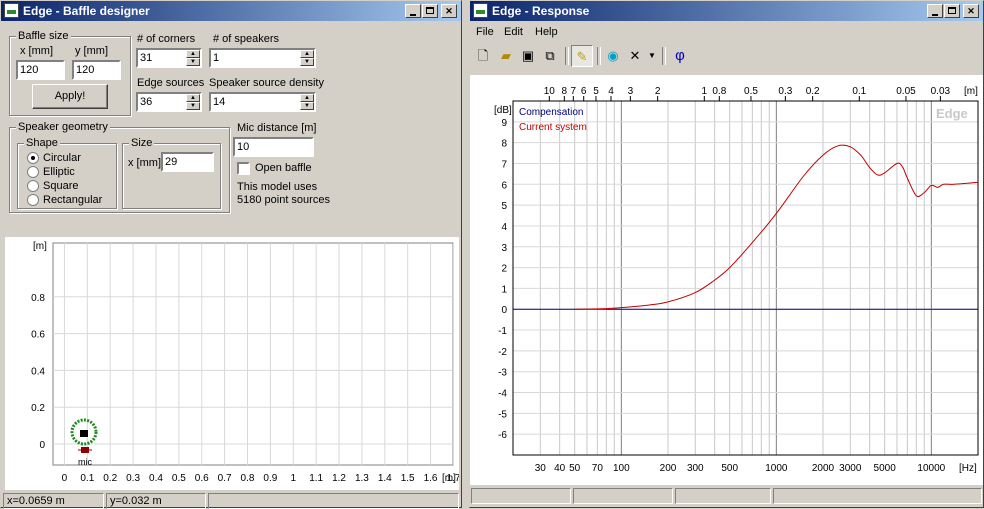  Describe the element at coordinates (169, 102) in the screenshot. I see `edge-sources-spinner: 36 ▲ ▼` at that location.